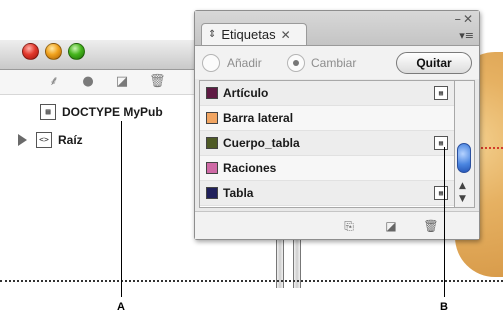 The height and width of the screenshot is (316, 503). What do you see at coordinates (391, 226) in the screenshot?
I see `new-tag-icon: ◪` at bounding box center [391, 226].